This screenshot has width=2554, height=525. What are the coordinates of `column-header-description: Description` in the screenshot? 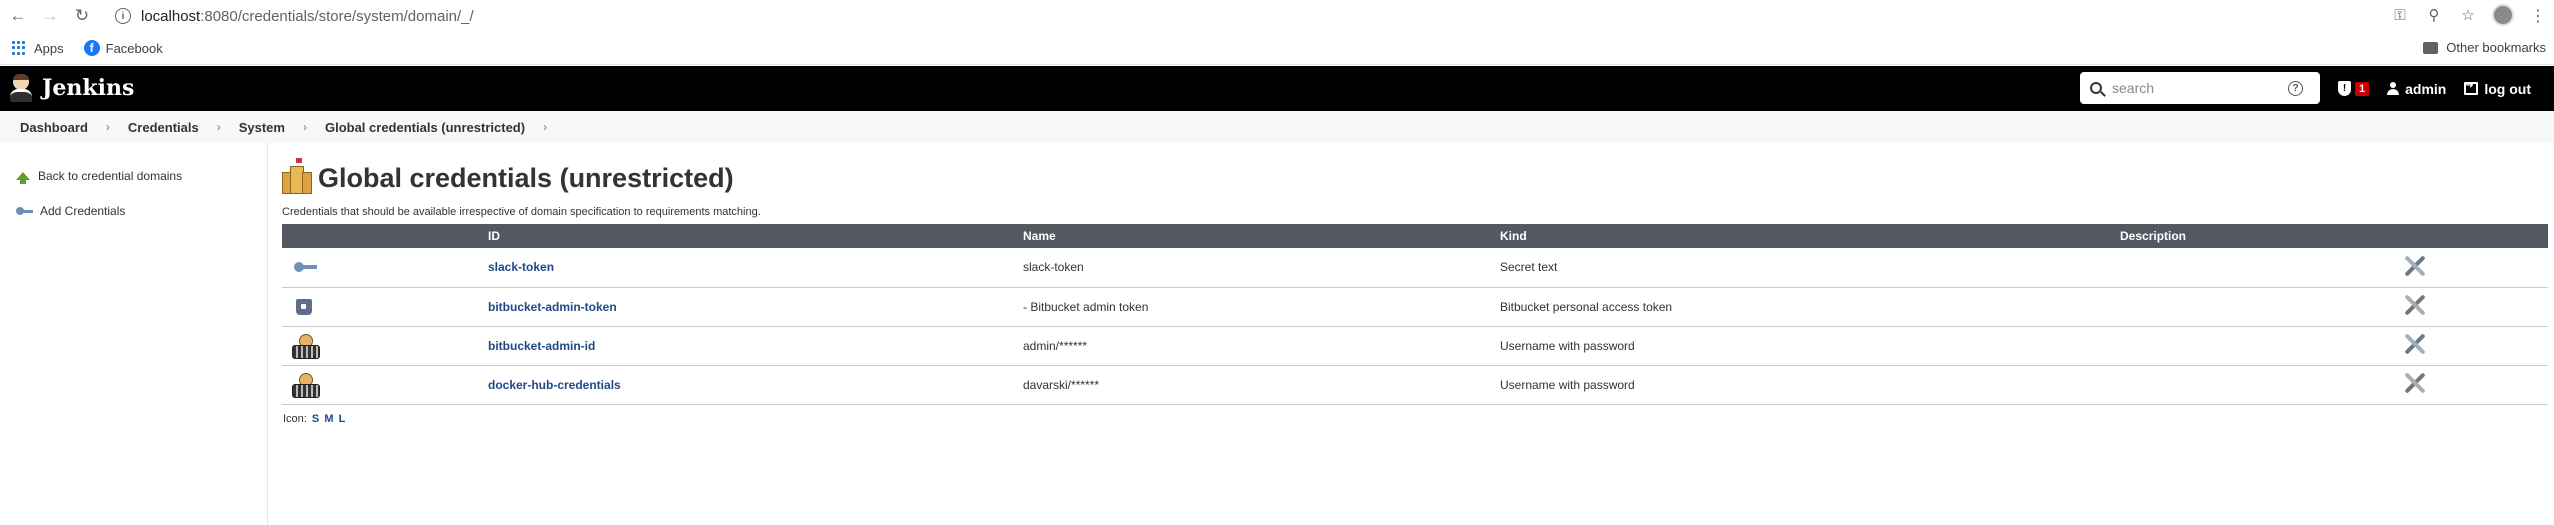 It's located at (2252, 236).